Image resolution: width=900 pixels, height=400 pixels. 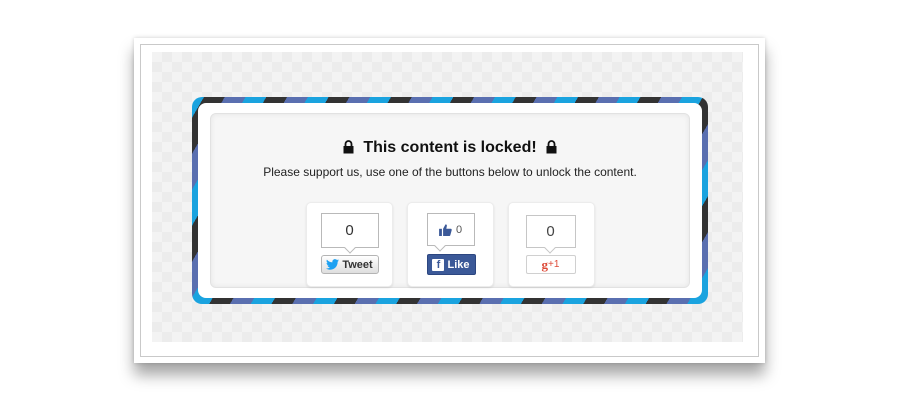 I want to click on twitter-bird-icon, so click(x=333, y=264).